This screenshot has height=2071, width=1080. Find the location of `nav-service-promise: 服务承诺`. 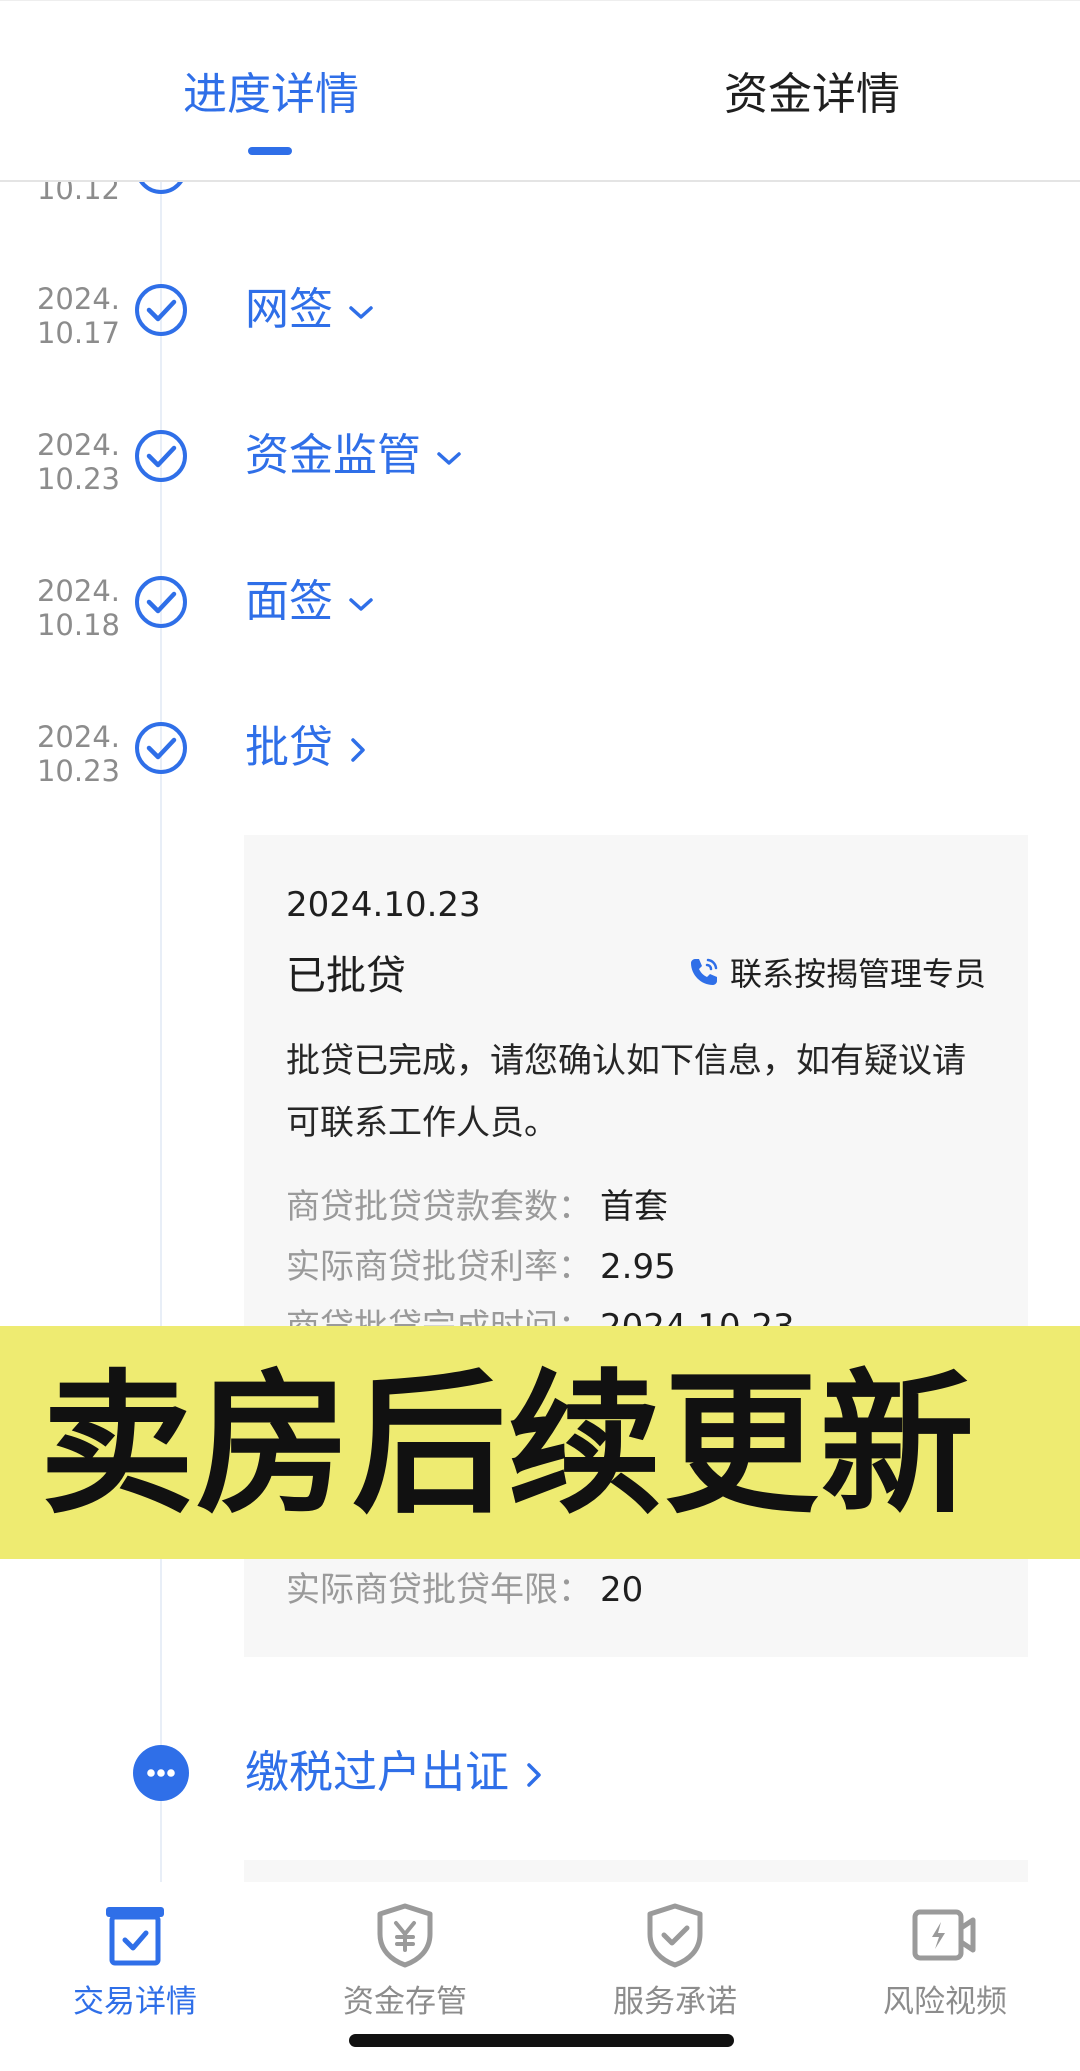

nav-service-promise: 服务承诺 is located at coordinates (675, 1961).